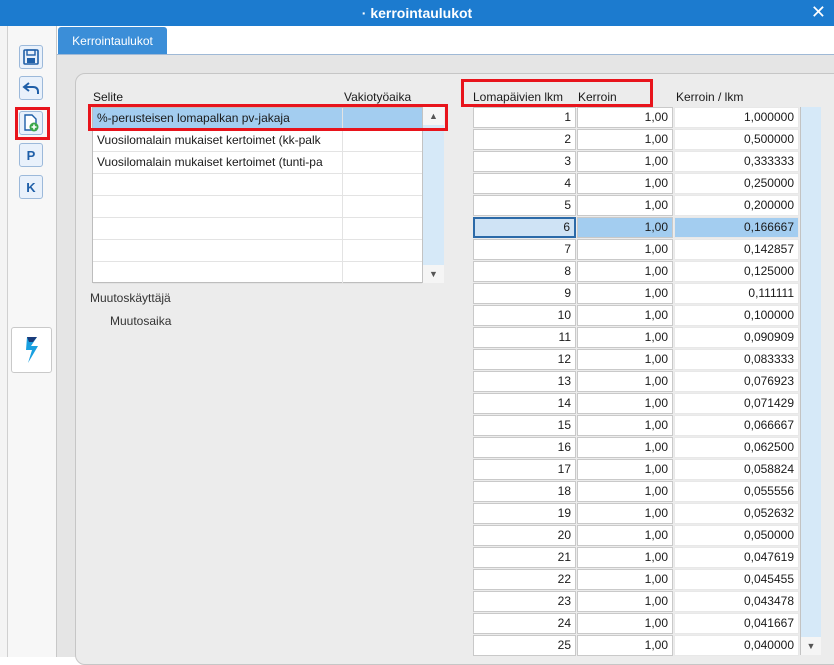 Image resolution: width=834 pixels, height=665 pixels. Describe the element at coordinates (112, 40) in the screenshot. I see `tab-kerrointaulukot: Kerrointaulukot` at that location.